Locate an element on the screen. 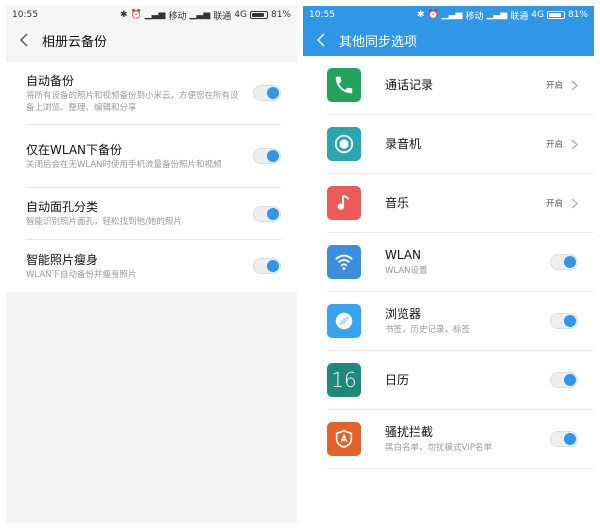  calendar-icon-text: 16 is located at coordinates (344, 380).